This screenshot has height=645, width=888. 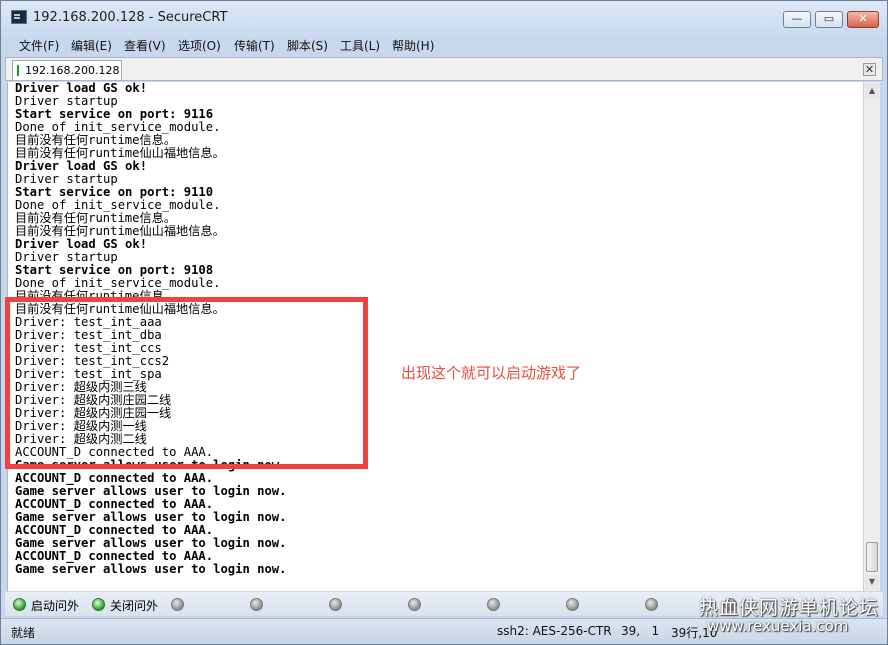 What do you see at coordinates (789, 608) in the screenshot?
I see `watermark-logo-text: 热血侠网游单机论坛` at bounding box center [789, 608].